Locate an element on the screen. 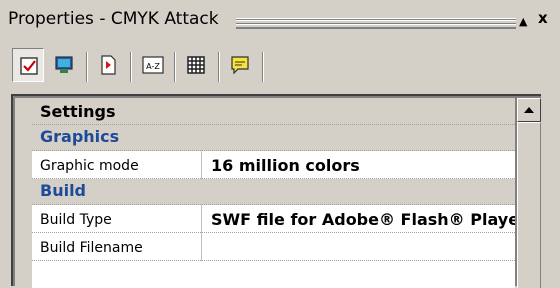  svg-text: A-Z is located at coordinates (153, 66).